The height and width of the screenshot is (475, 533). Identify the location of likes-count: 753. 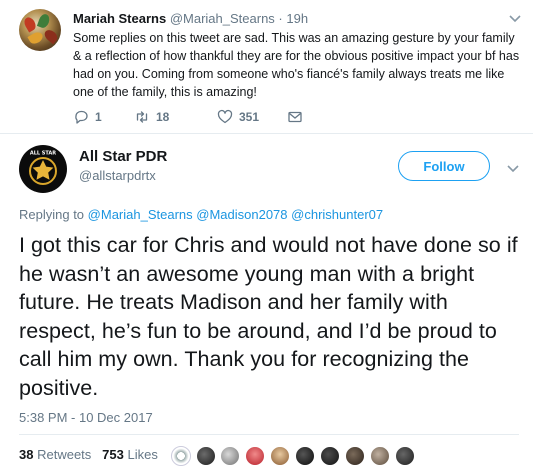
(113, 454).